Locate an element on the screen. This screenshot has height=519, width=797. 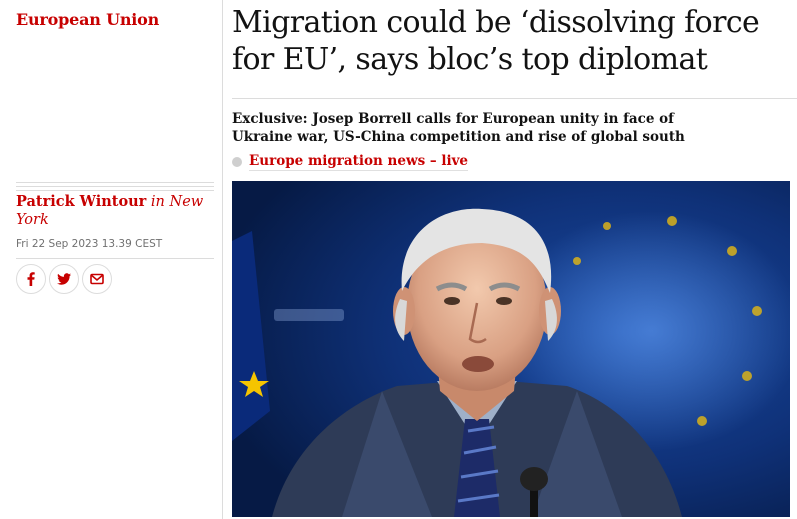
share-facebook-button is located at coordinates (31, 279).